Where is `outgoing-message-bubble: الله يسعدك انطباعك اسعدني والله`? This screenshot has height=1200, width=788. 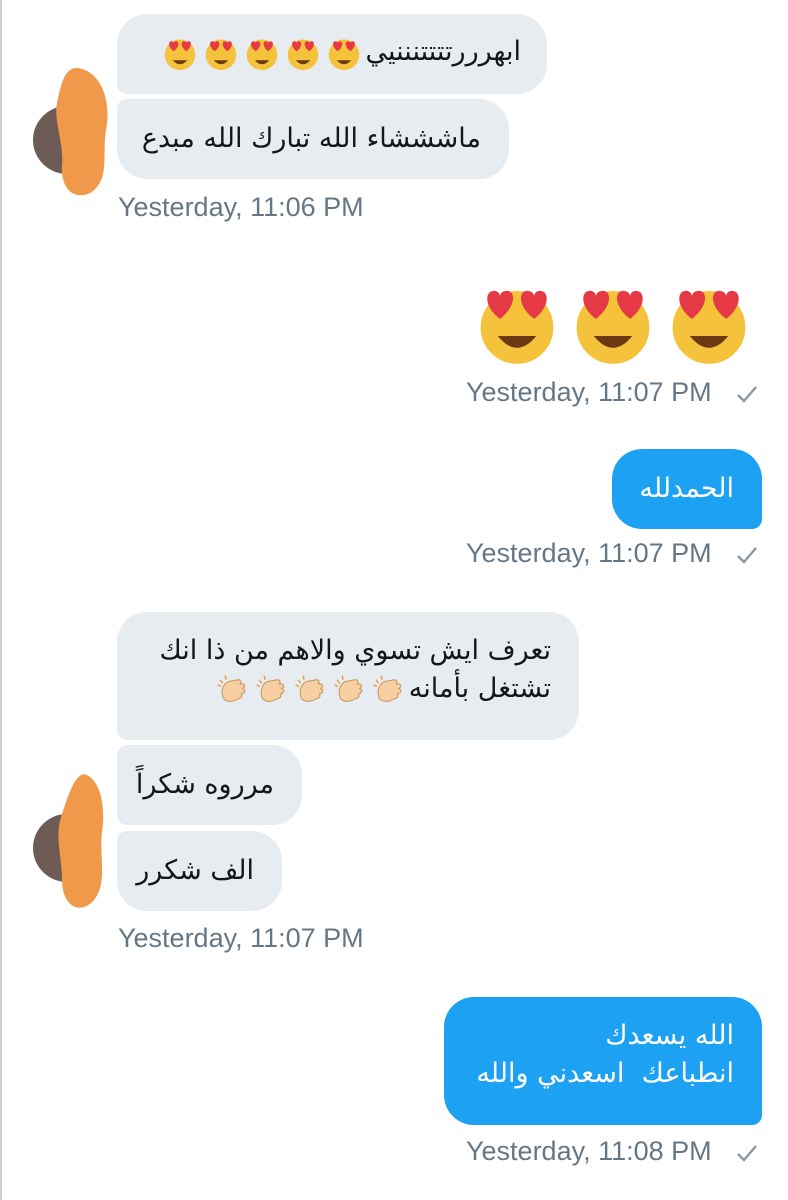
outgoing-message-bubble: الله يسعدك انطباعك اسعدني والله is located at coordinates (603, 1061).